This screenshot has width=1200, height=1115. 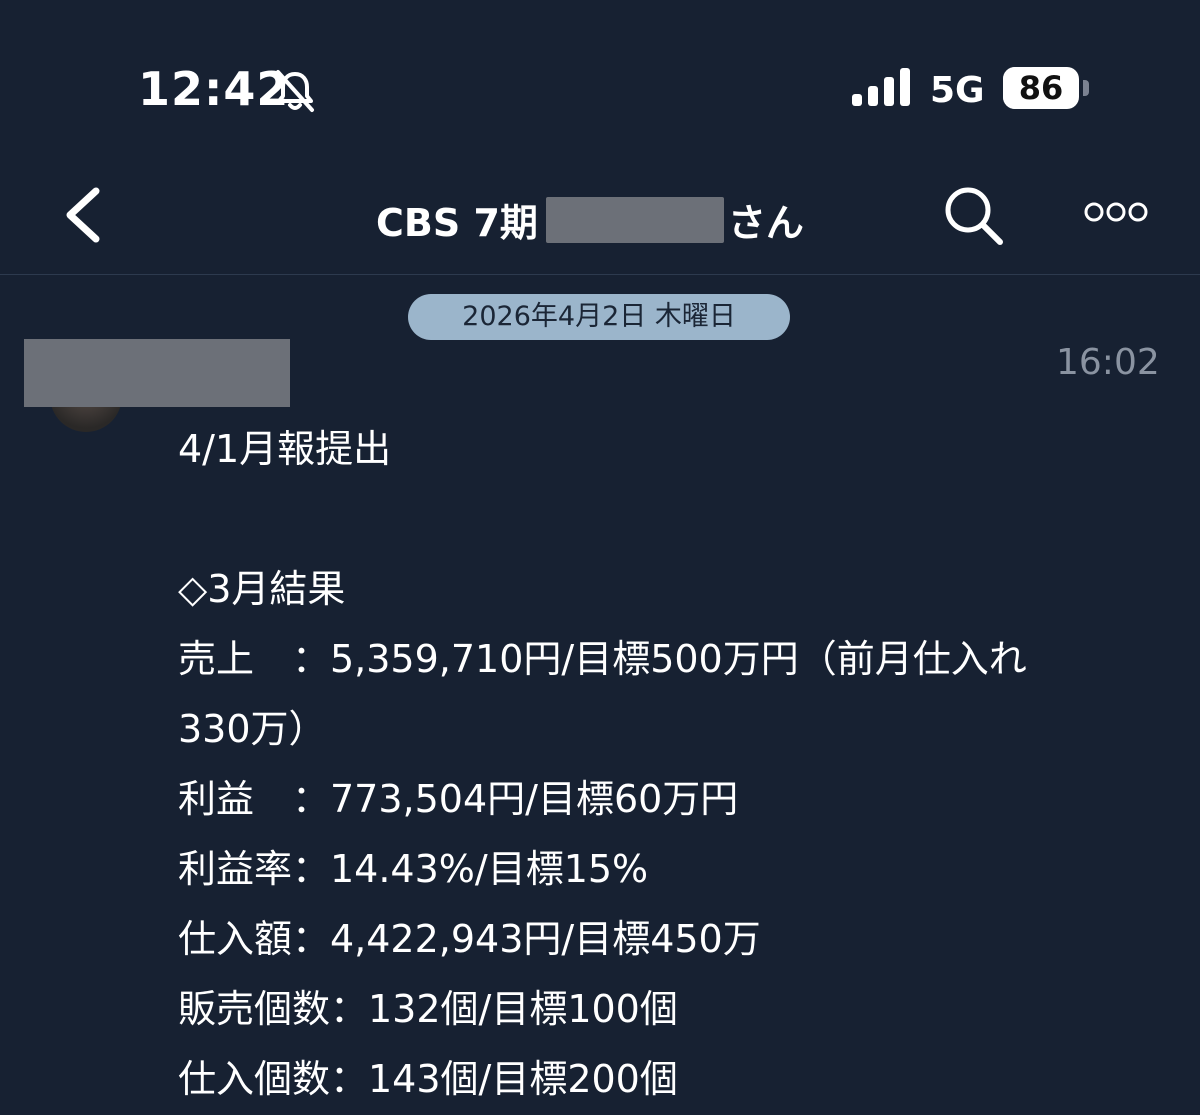 What do you see at coordinates (413, 869) in the screenshot?
I see `message-line: 利益率：14.43%/目標15%` at bounding box center [413, 869].